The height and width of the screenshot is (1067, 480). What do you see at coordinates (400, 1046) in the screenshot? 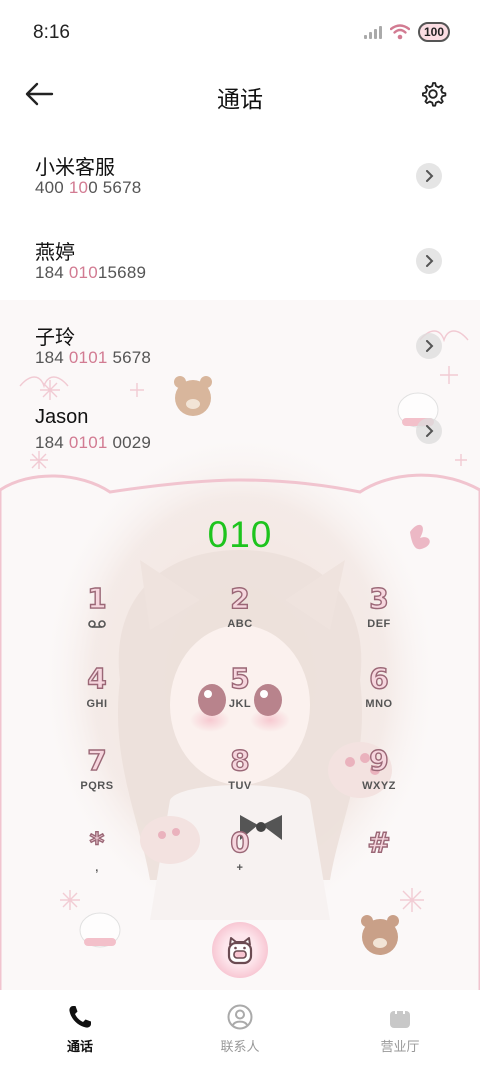
I see `nav-label: 营业厅` at bounding box center [400, 1046].